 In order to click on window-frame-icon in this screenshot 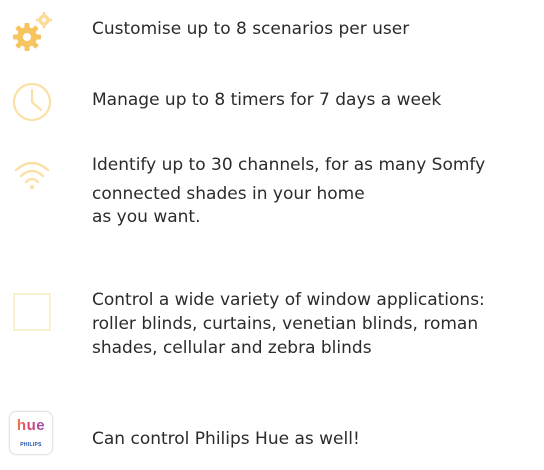, I will do `click(32, 312)`.